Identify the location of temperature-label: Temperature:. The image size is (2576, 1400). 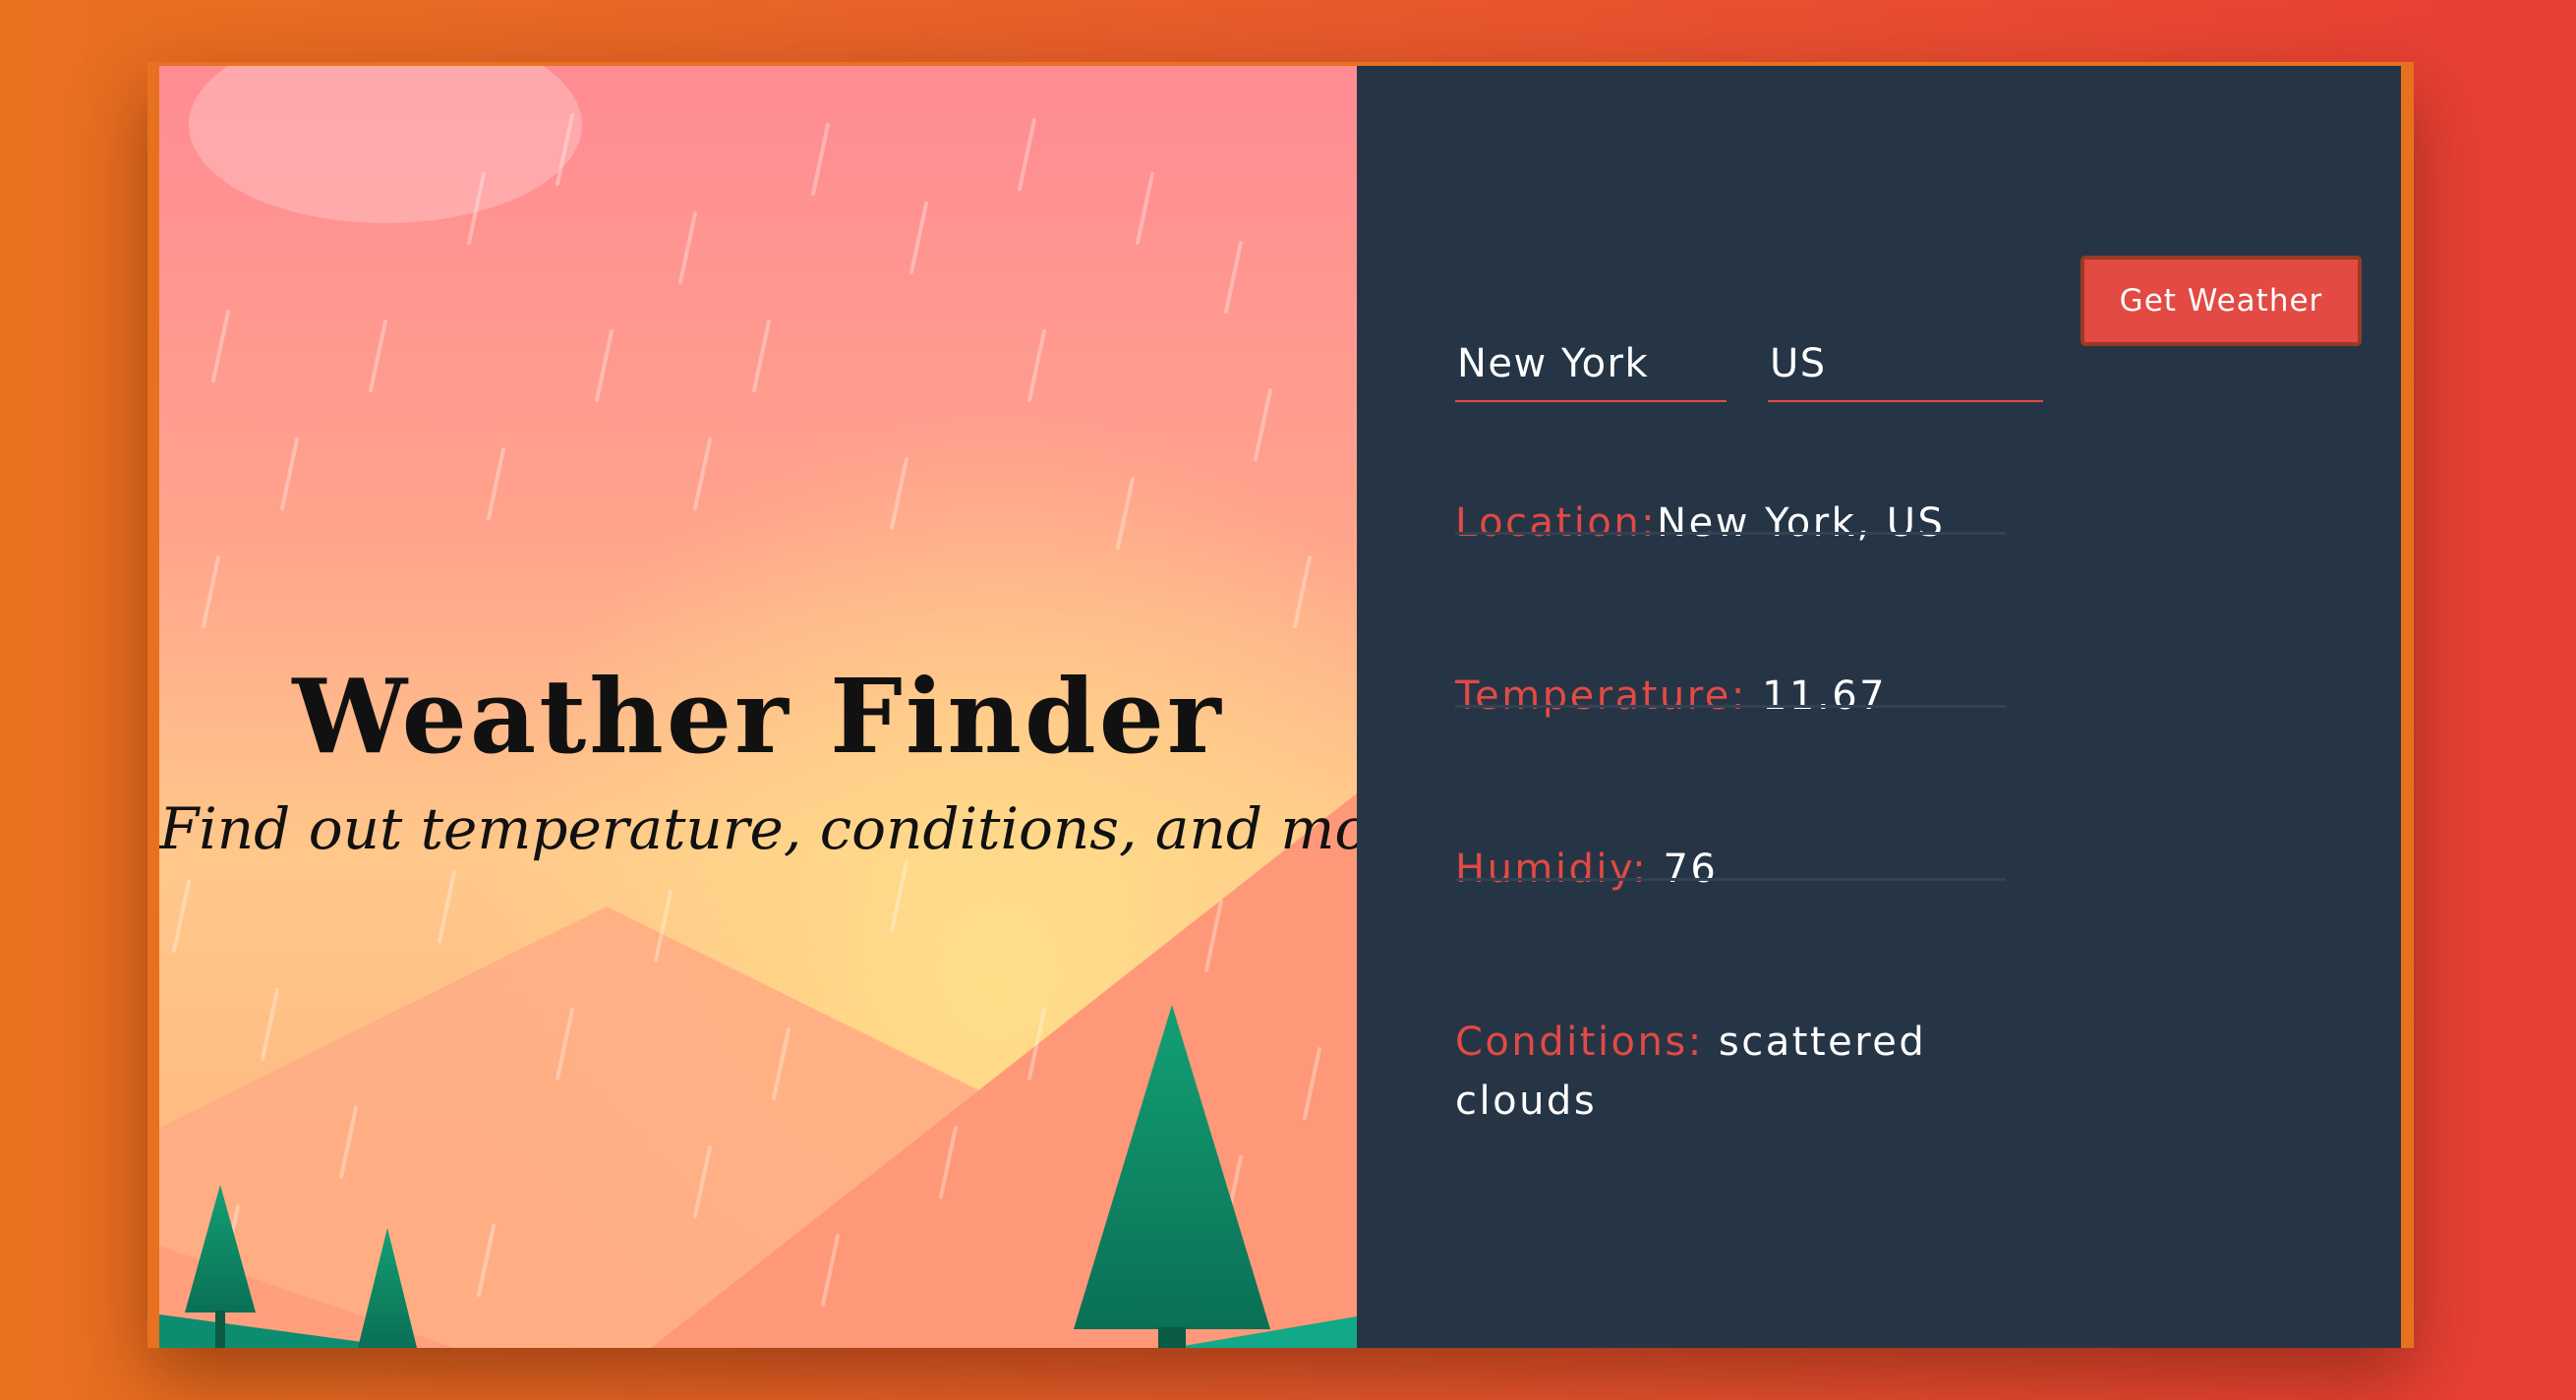
(1601, 696).